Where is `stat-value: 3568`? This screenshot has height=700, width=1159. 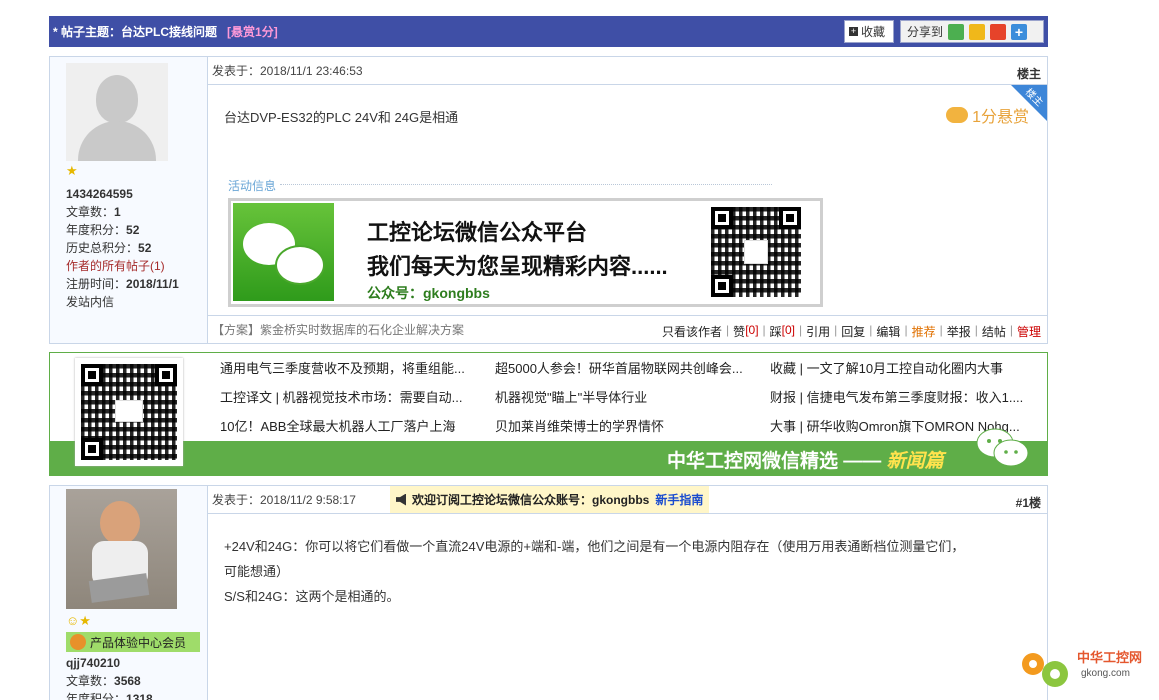
stat-value: 3568 is located at coordinates (127, 681).